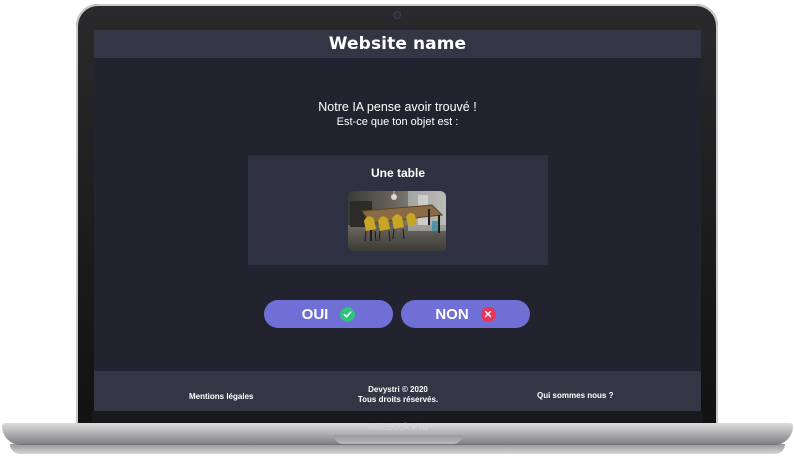 The width and height of the screenshot is (795, 473). What do you see at coordinates (315, 314) in the screenshot?
I see `yes-button-label: OUI` at bounding box center [315, 314].